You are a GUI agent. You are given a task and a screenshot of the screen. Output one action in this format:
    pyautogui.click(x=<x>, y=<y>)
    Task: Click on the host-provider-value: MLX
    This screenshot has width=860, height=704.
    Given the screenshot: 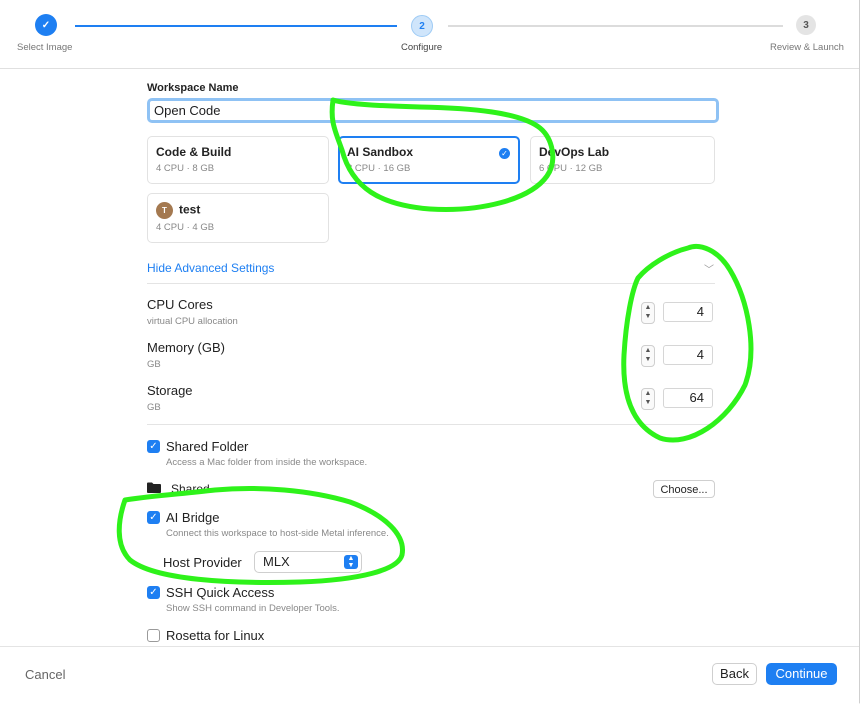 What is the action you would take?
    pyautogui.click(x=276, y=561)
    